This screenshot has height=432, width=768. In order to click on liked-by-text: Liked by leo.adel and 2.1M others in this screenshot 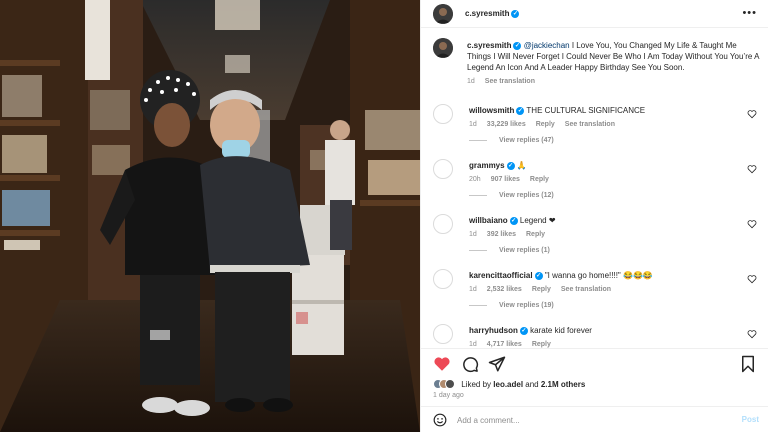, I will do `click(523, 384)`.